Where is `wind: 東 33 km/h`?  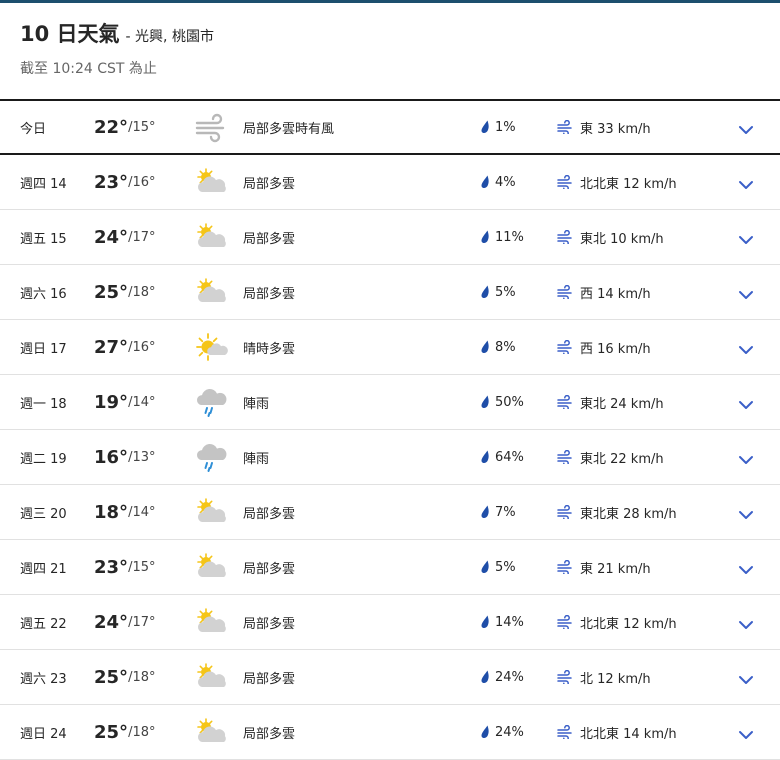 wind: 東 33 km/h is located at coordinates (604, 127).